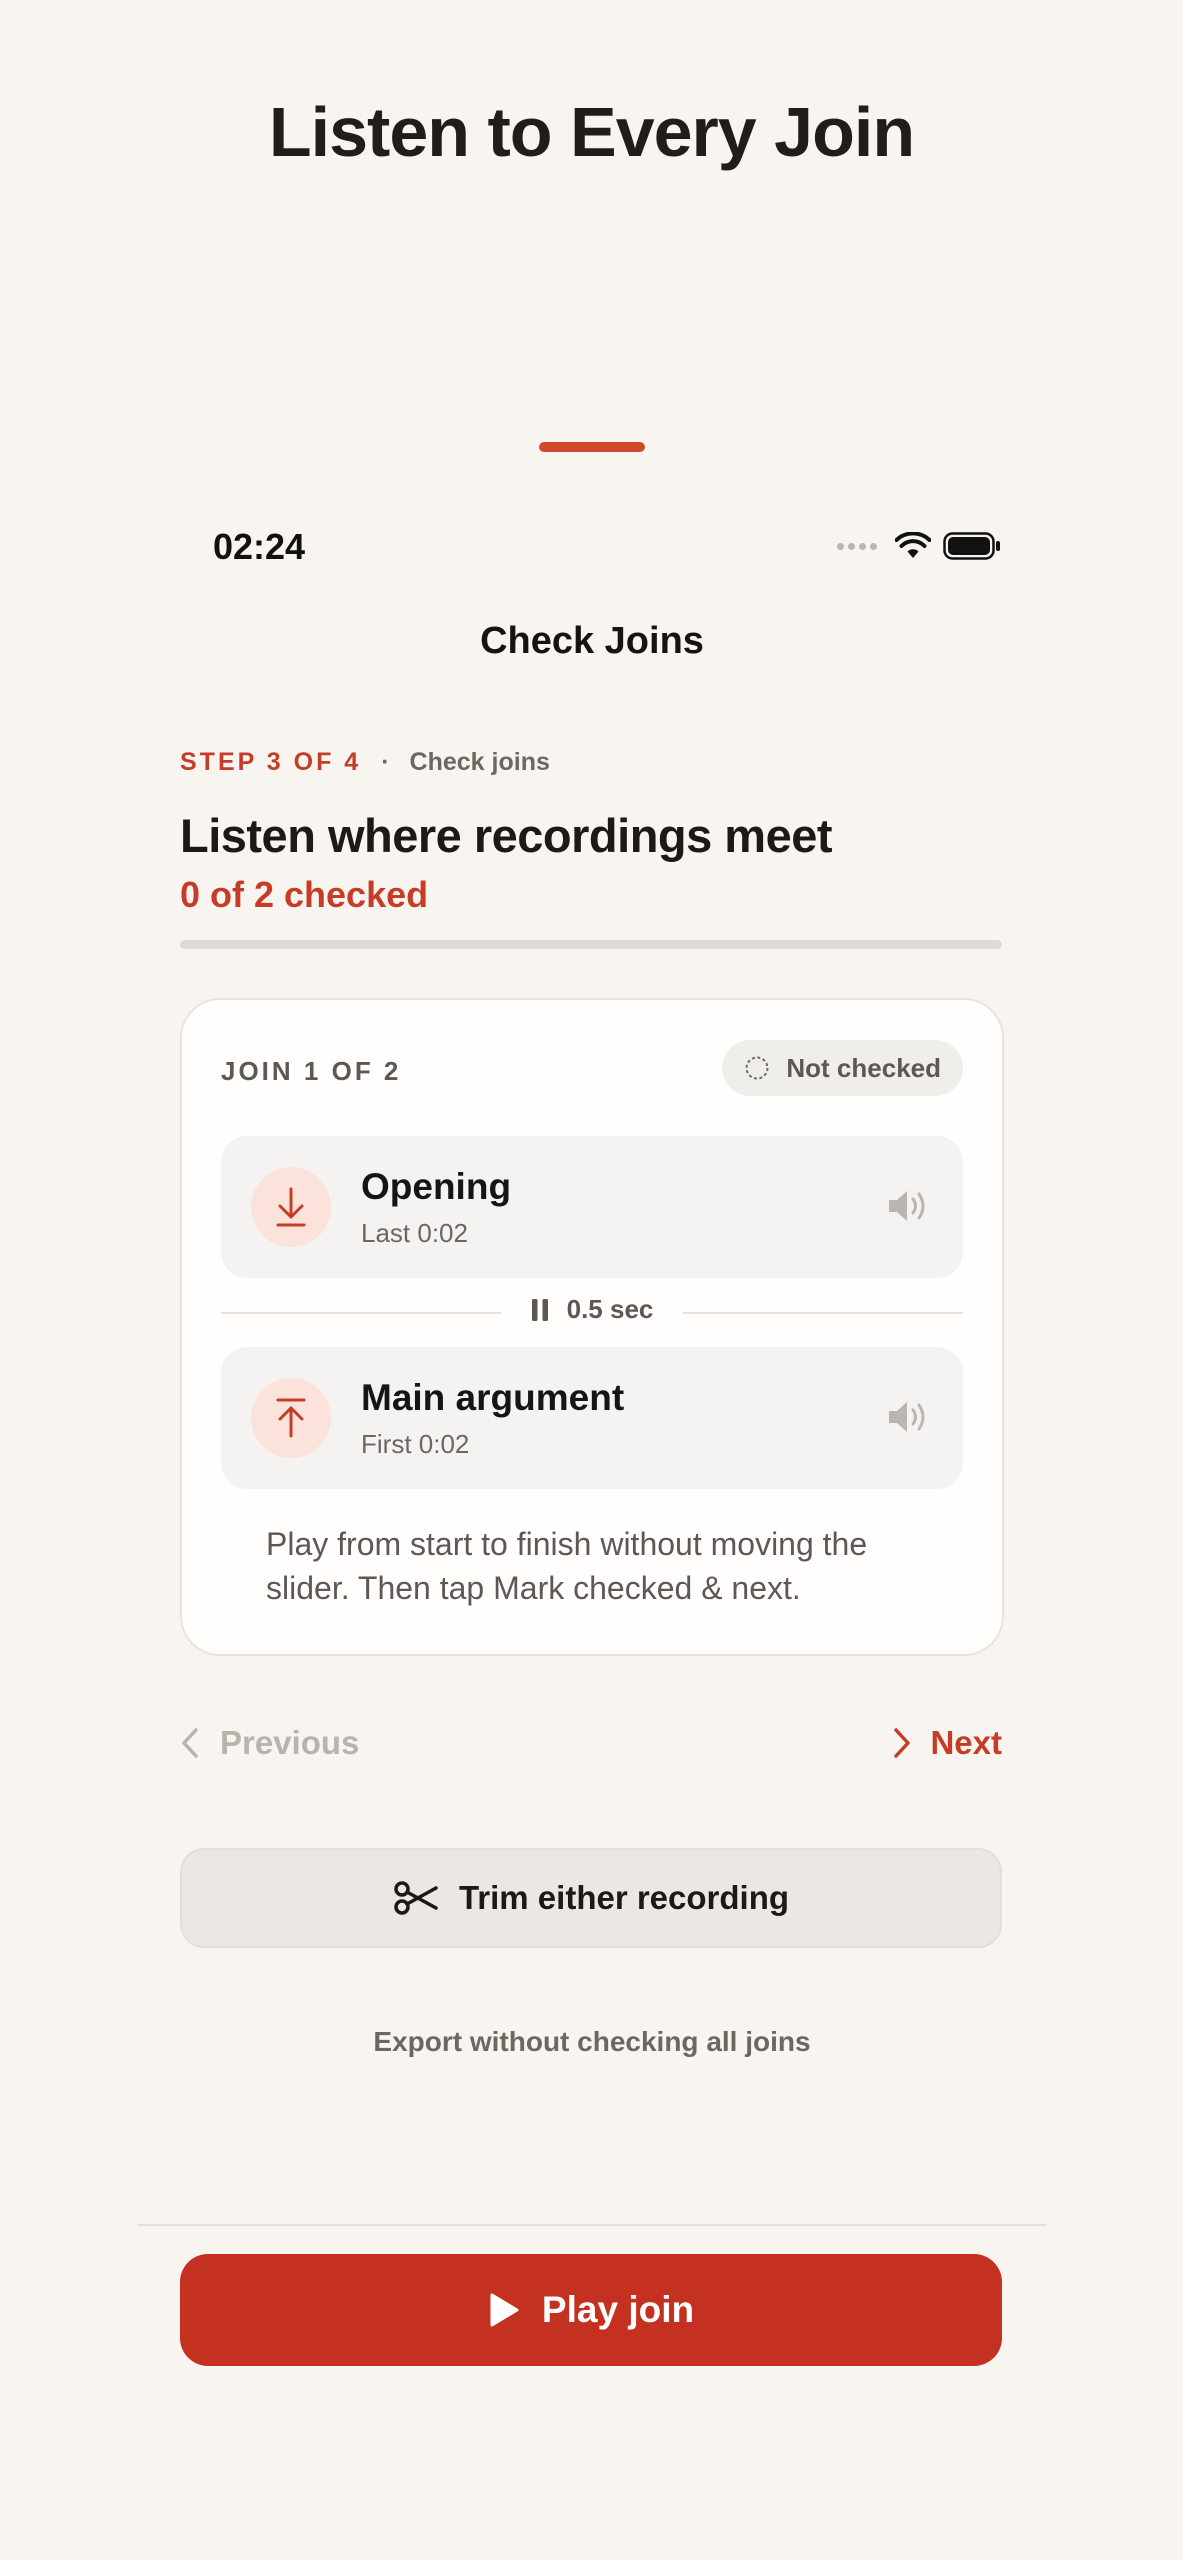 The height and width of the screenshot is (2560, 1183). Describe the element at coordinates (414, 1233) in the screenshot. I see `clip-subtitle: Last 0:02` at that location.